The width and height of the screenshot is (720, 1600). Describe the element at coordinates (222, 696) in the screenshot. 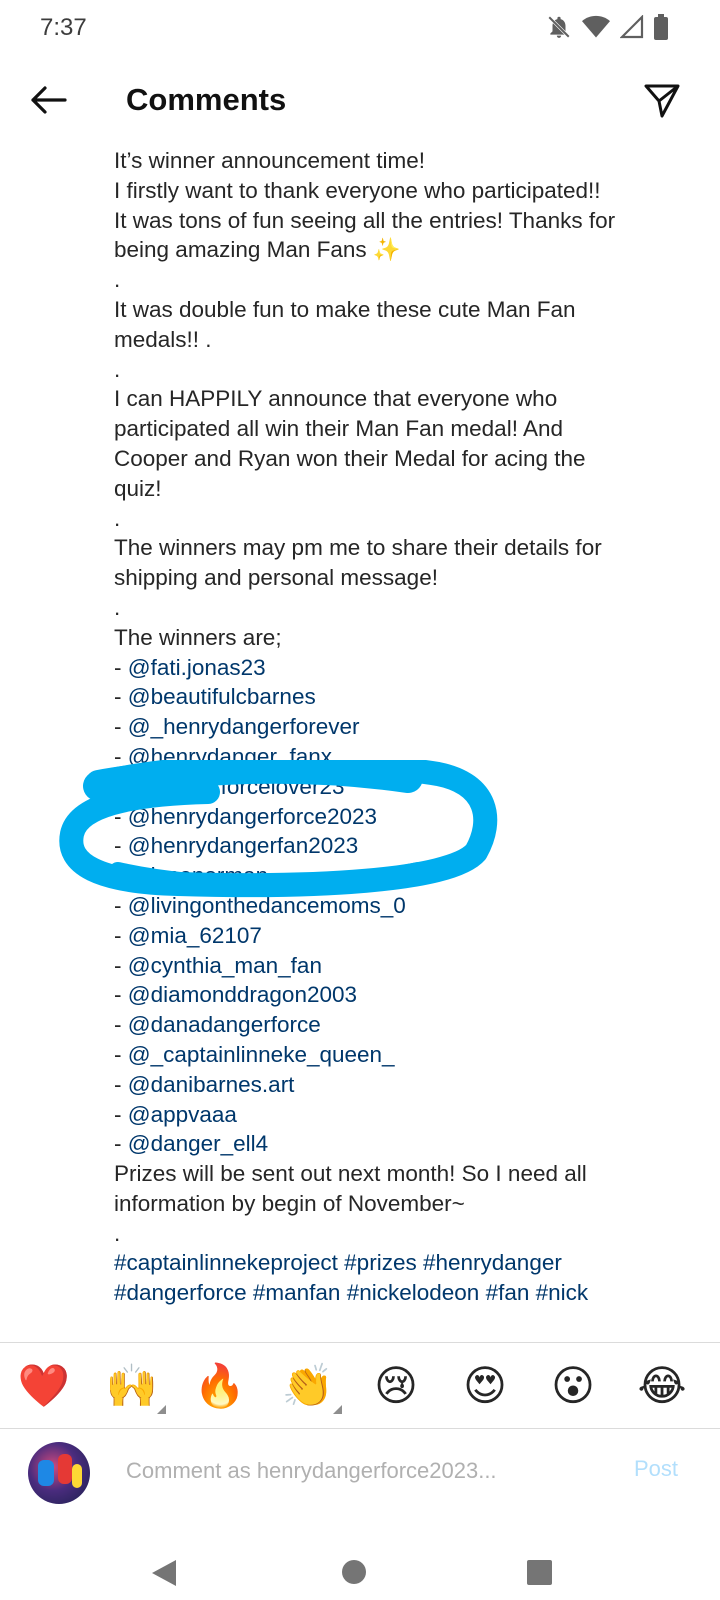

I see `mention-link: @beautifulcbarnes` at that location.